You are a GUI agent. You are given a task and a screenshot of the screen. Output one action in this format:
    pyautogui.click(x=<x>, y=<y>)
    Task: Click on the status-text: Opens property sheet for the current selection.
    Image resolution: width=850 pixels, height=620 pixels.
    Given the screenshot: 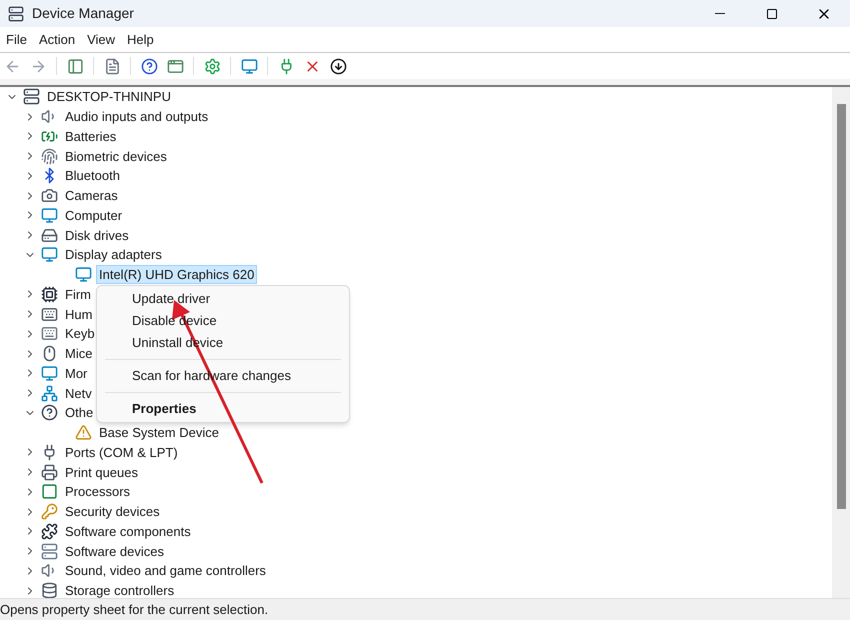 What is the action you would take?
    pyautogui.click(x=134, y=609)
    